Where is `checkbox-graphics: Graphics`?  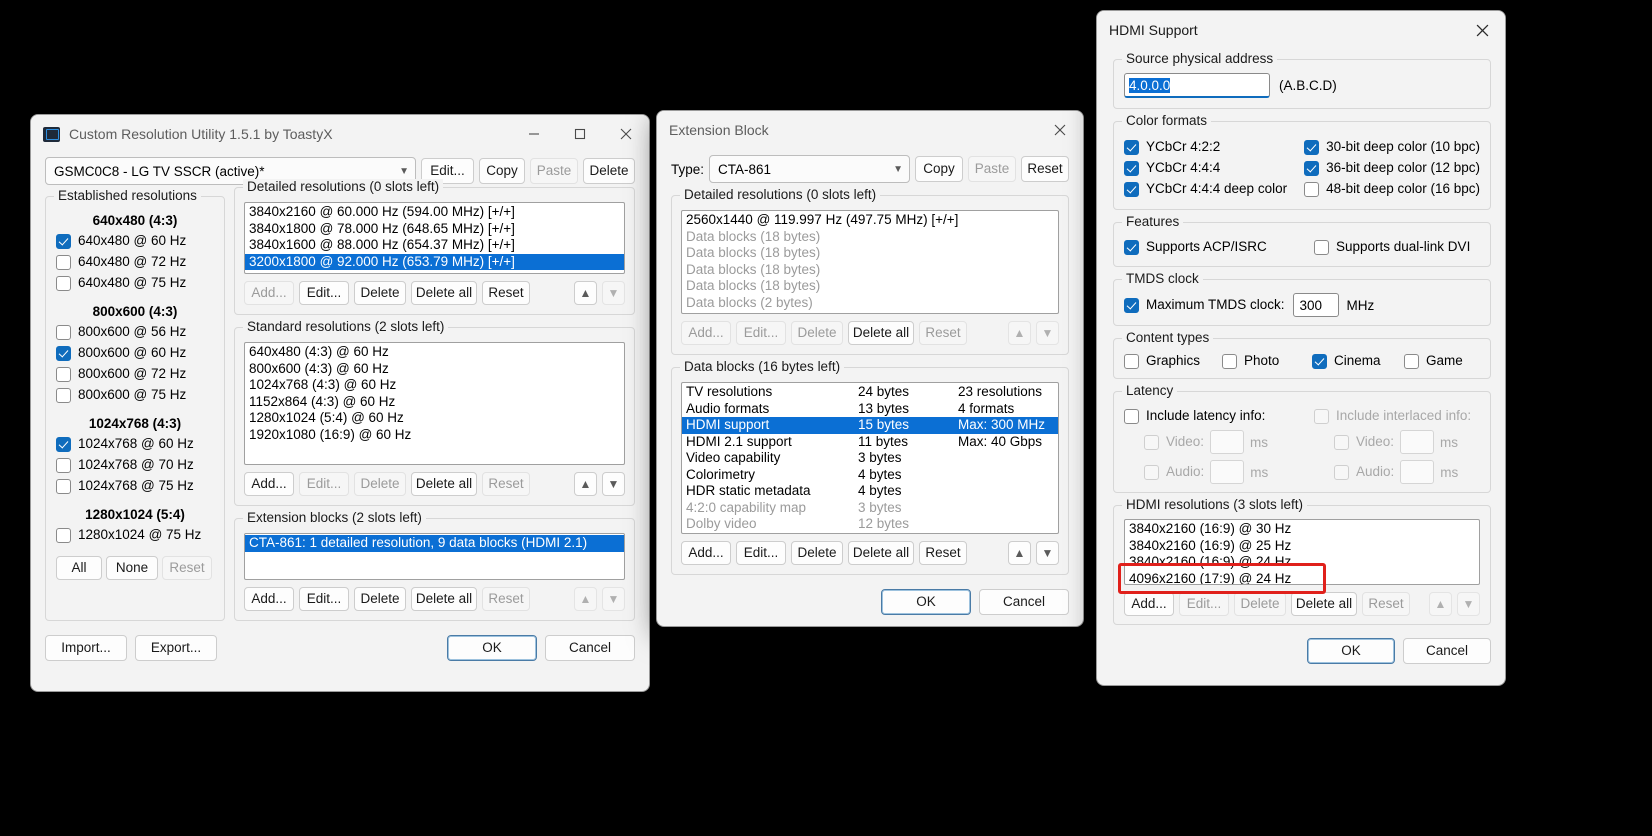
checkbox-graphics: Graphics is located at coordinates (1173, 361).